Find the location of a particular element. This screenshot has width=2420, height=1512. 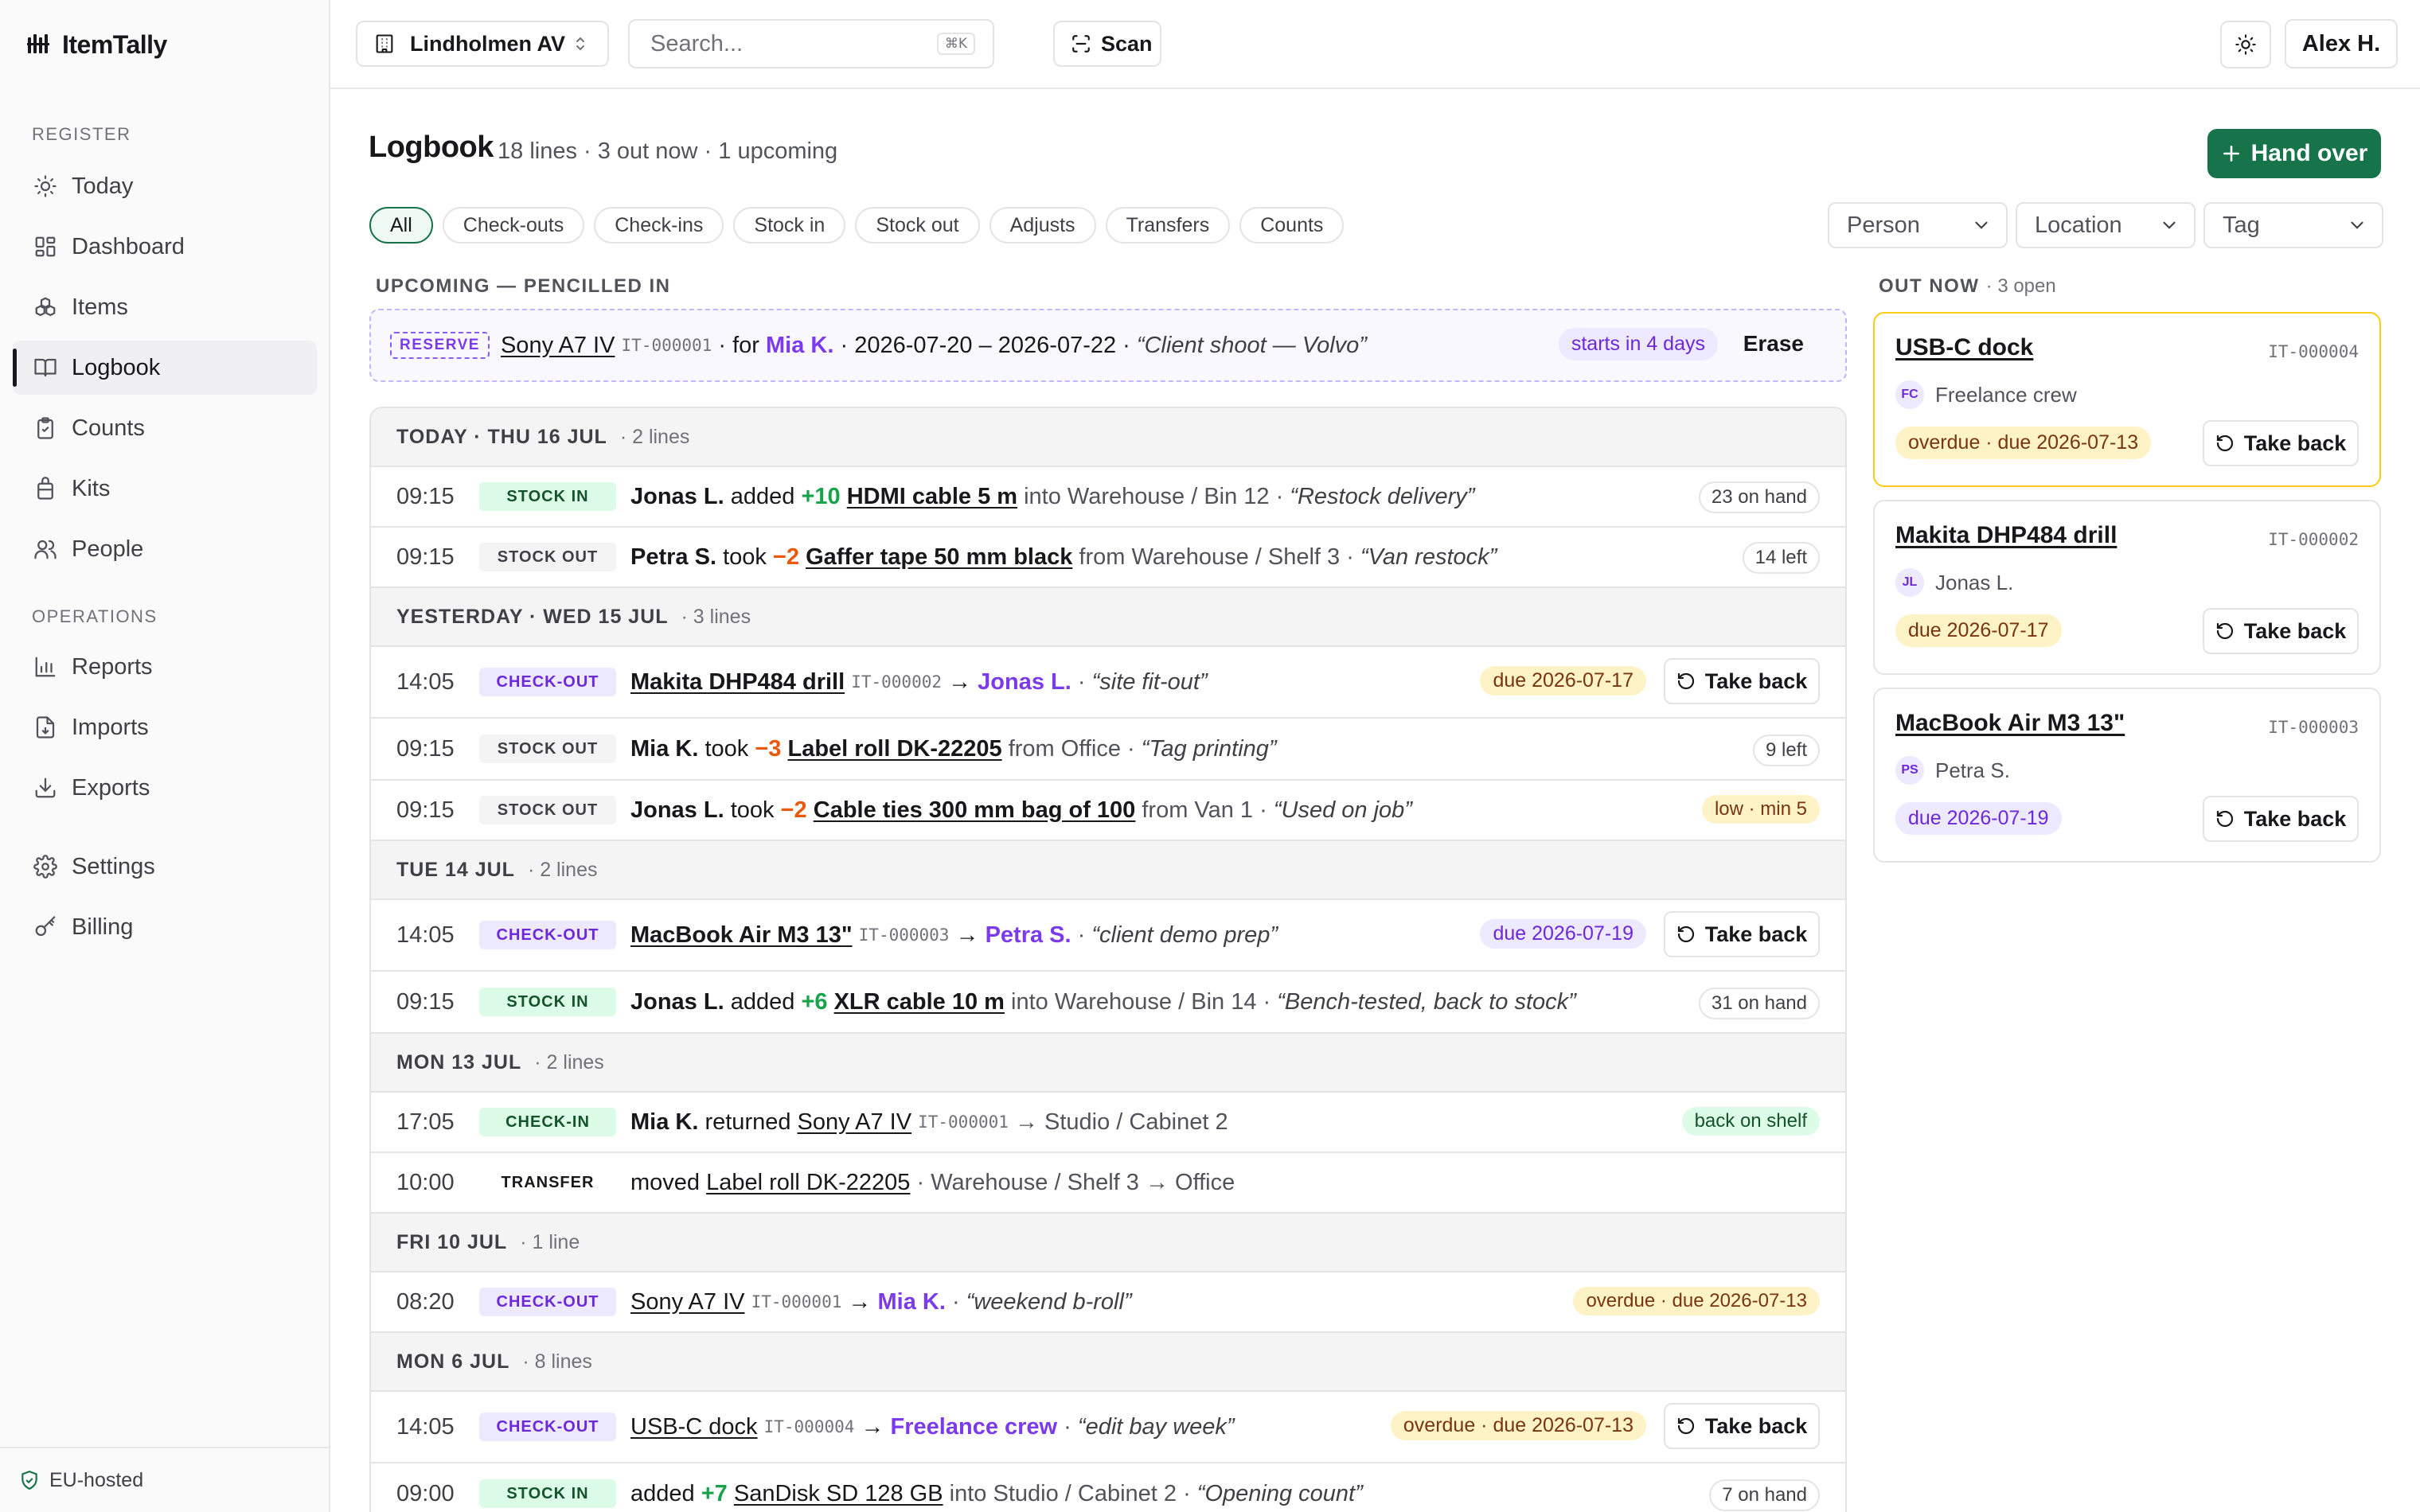

log-item: Makita DHP484 drill is located at coordinates (737, 682).